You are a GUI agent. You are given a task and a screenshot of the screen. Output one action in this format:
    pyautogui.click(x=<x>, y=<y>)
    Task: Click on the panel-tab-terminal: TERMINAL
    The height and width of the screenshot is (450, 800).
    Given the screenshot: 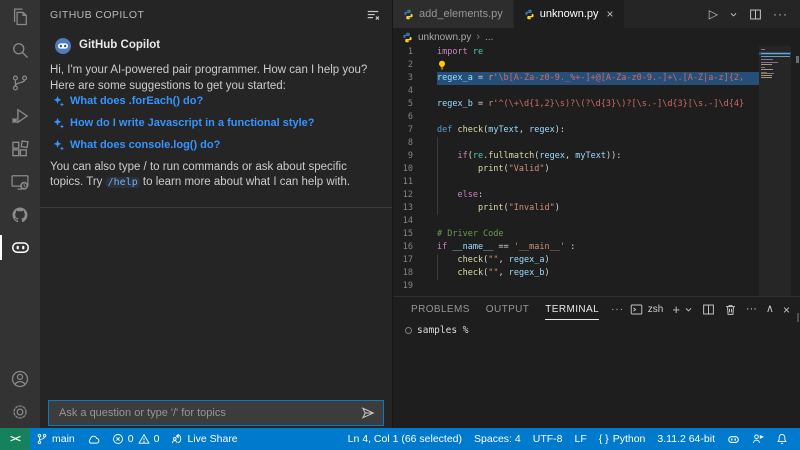 What is the action you would take?
    pyautogui.click(x=572, y=312)
    